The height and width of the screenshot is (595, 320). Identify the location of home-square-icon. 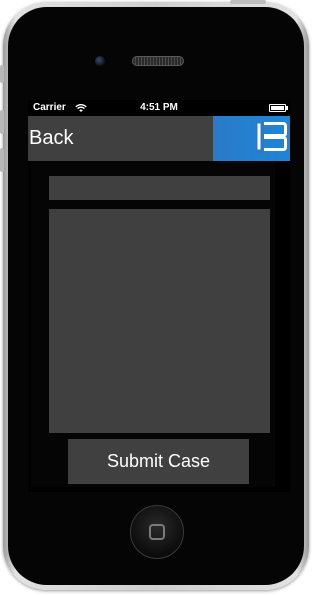
(157, 532).